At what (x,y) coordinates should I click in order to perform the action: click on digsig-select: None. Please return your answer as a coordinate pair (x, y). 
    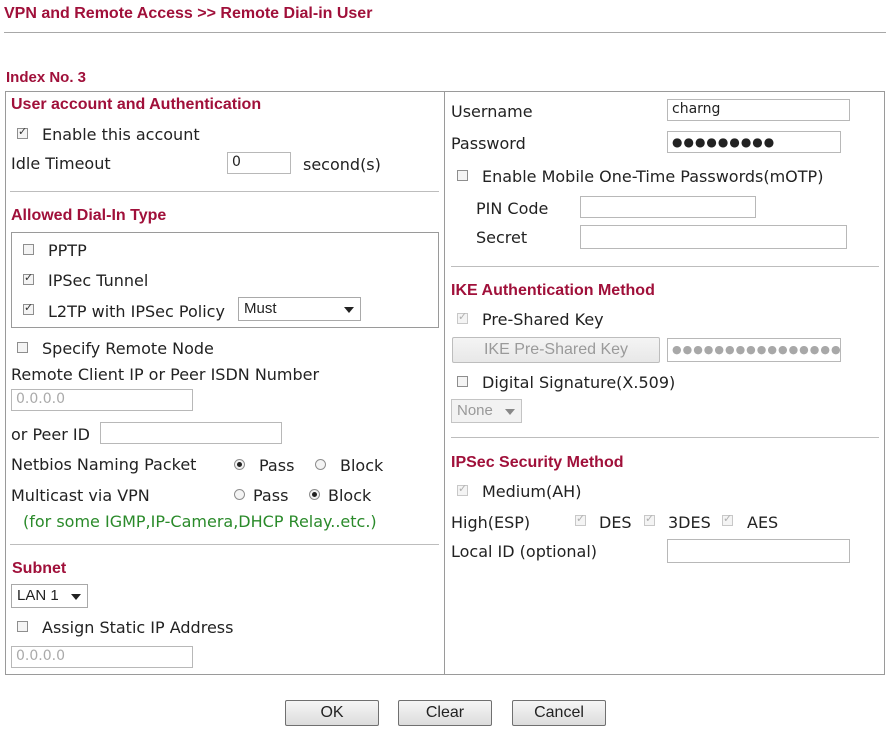
    Looking at the image, I should click on (486, 411).